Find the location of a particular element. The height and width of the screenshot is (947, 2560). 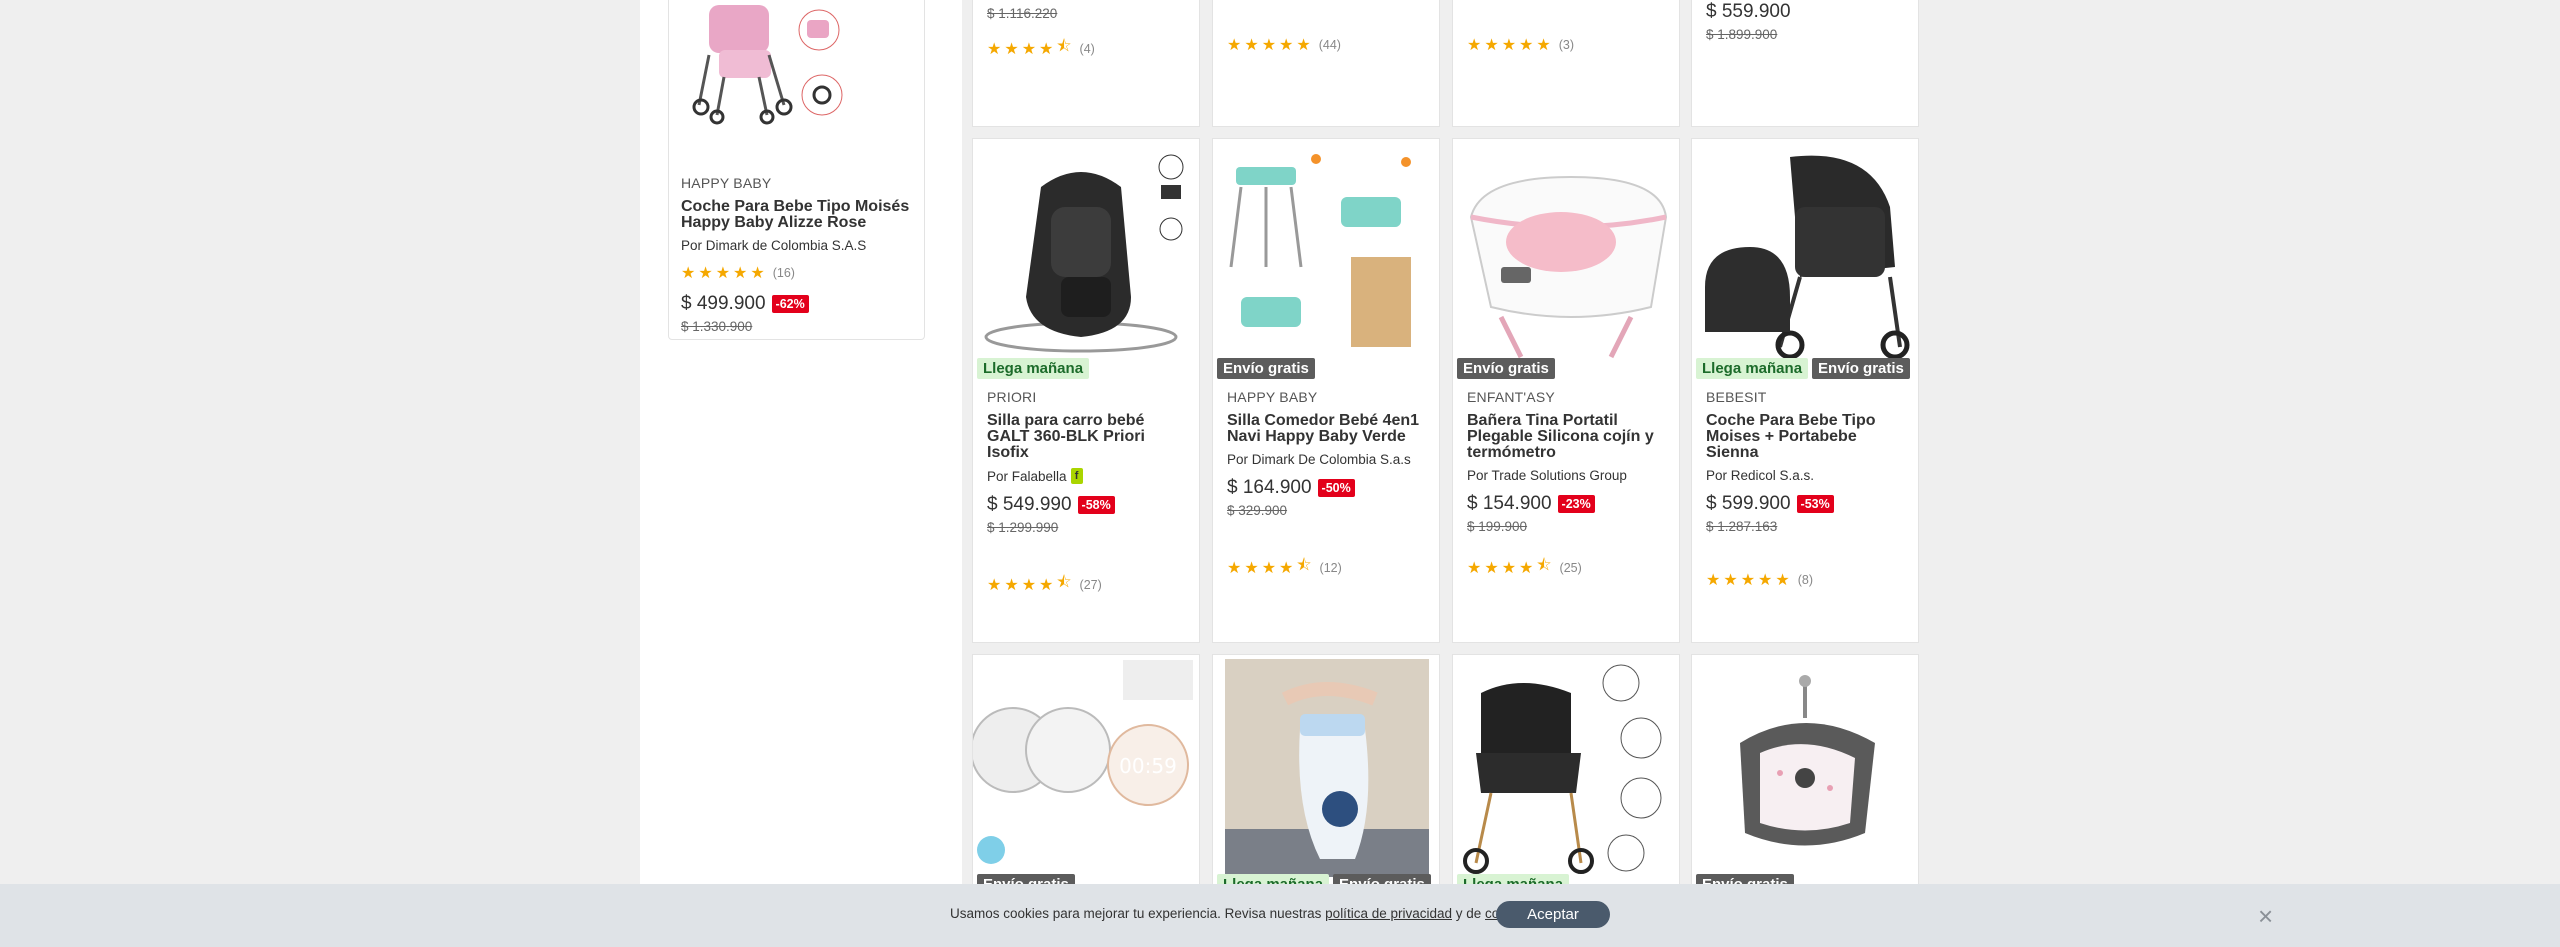

falabella-logo-icon: f is located at coordinates (1076, 476).